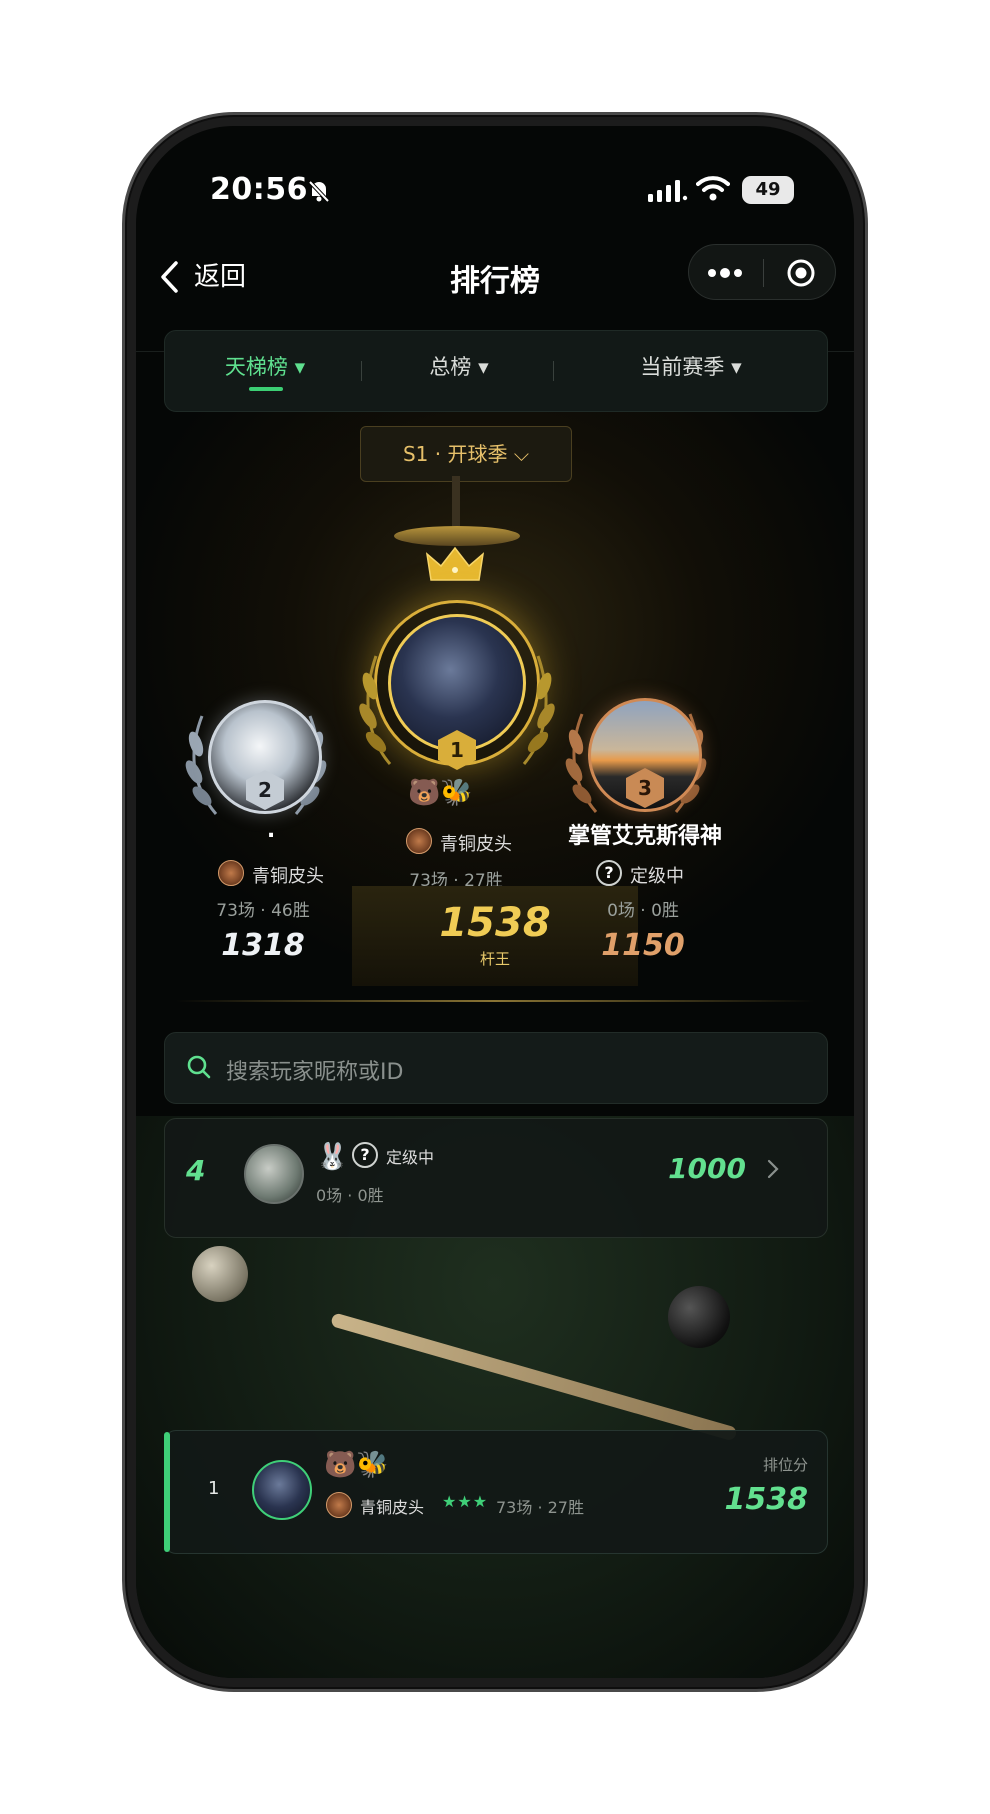 The image size is (990, 1814). I want to click on my-rank-number: 1, so click(214, 1488).